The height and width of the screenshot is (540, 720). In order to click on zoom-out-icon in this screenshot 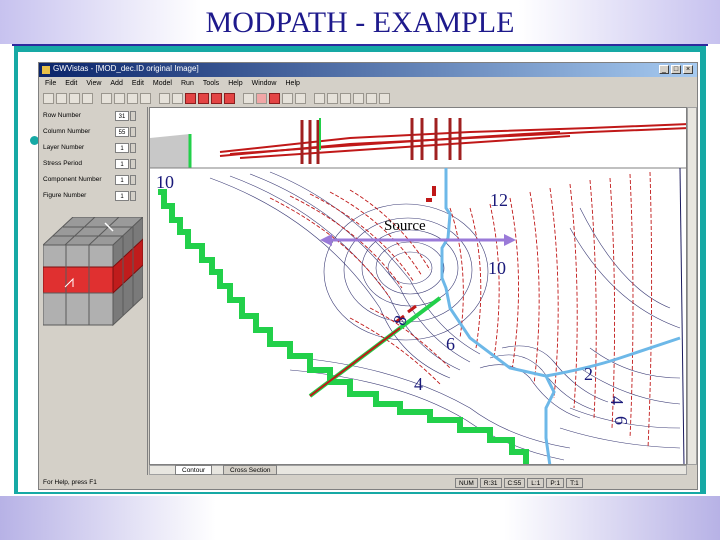, I will do `click(345, 98)`.